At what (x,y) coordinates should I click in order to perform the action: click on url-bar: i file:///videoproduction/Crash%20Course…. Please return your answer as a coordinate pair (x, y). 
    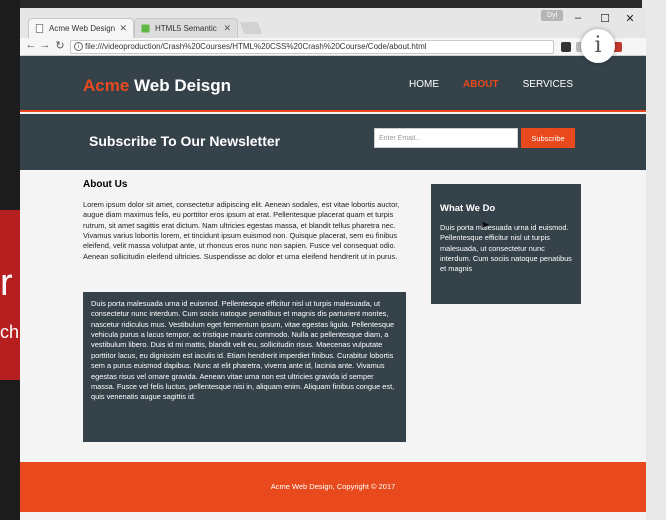
    Looking at the image, I should click on (335, 47).